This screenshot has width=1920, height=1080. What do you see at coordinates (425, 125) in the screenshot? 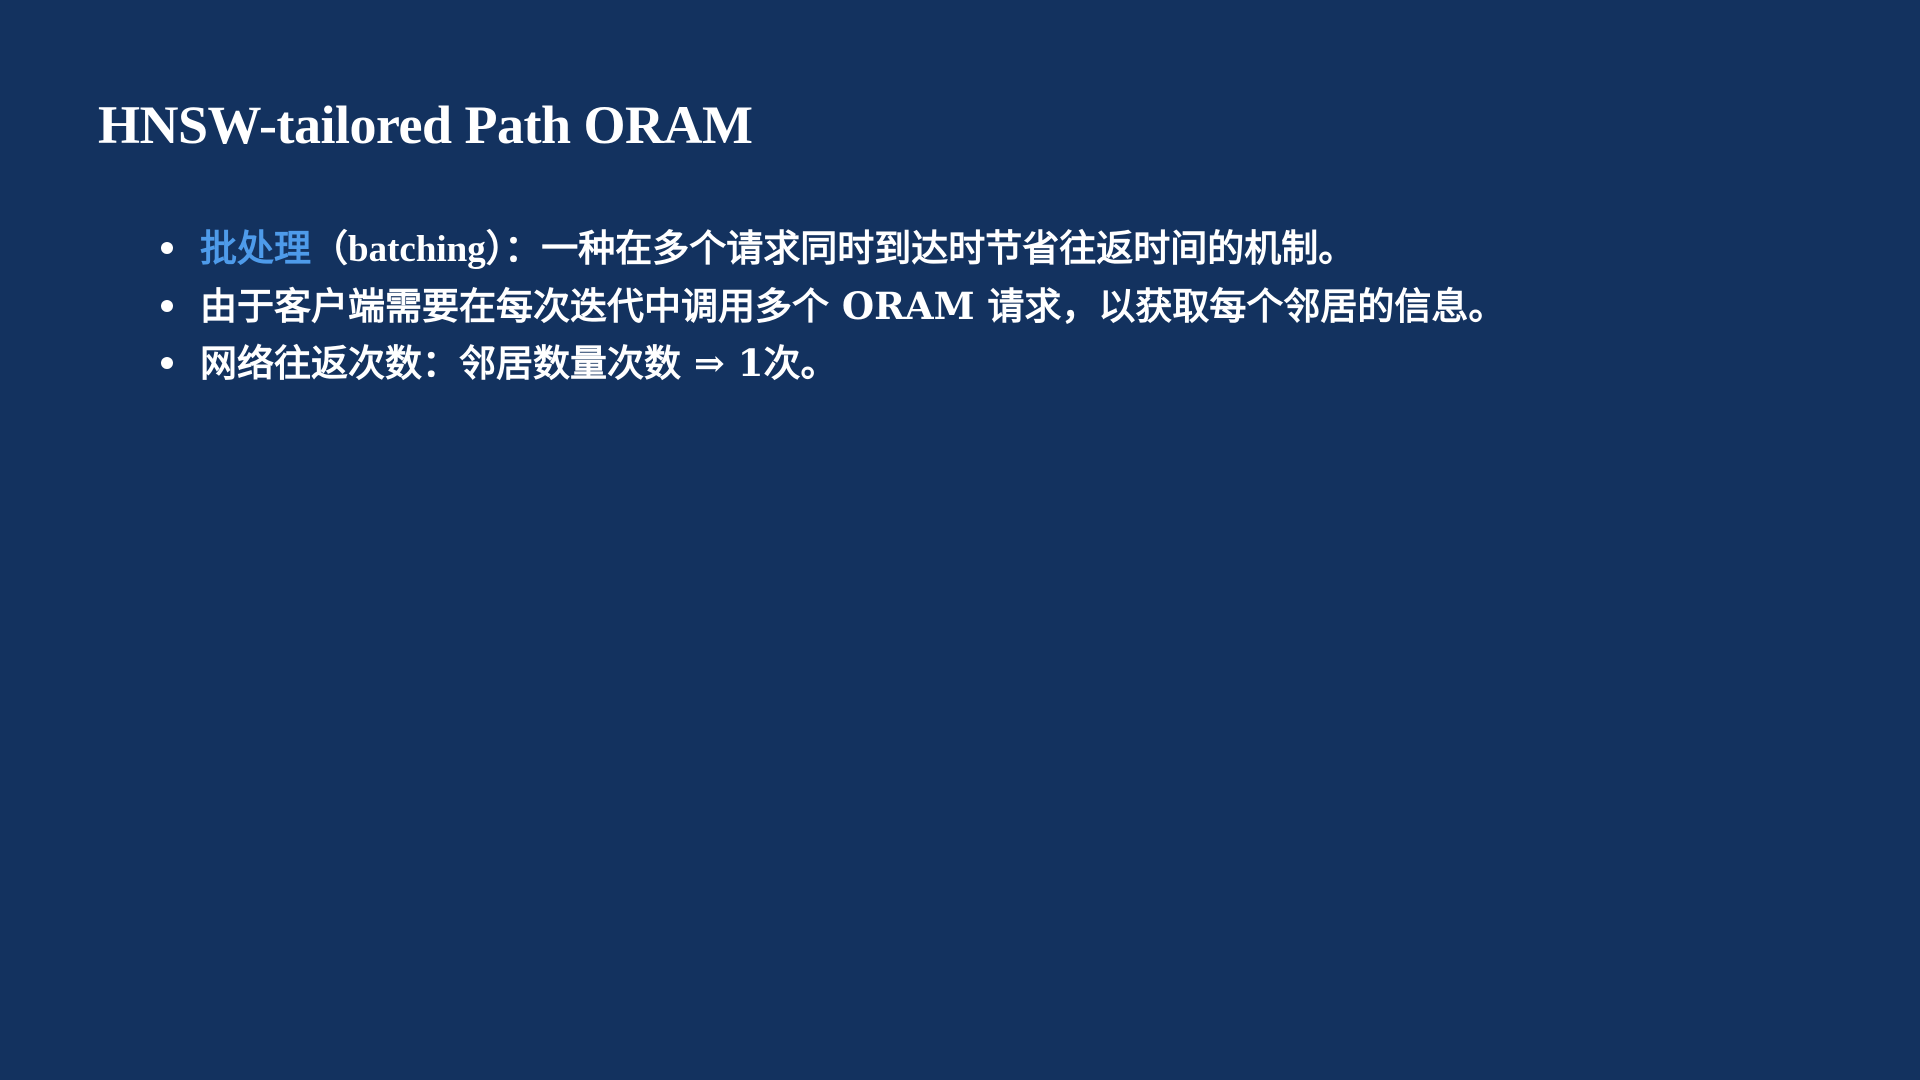
I see `slide-title: HNSW-tailored Path ORAM` at bounding box center [425, 125].